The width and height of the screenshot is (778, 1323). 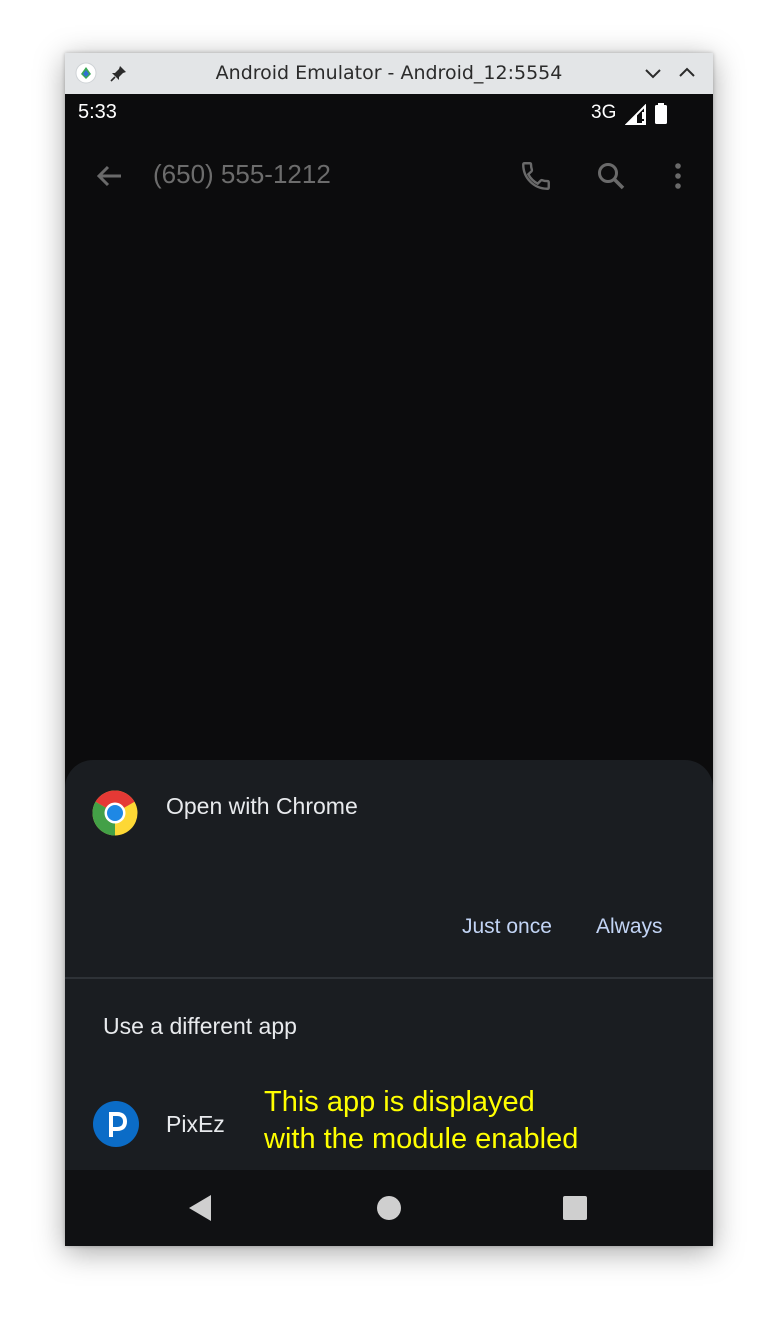 What do you see at coordinates (604, 112) in the screenshot?
I see `network-type: 3G` at bounding box center [604, 112].